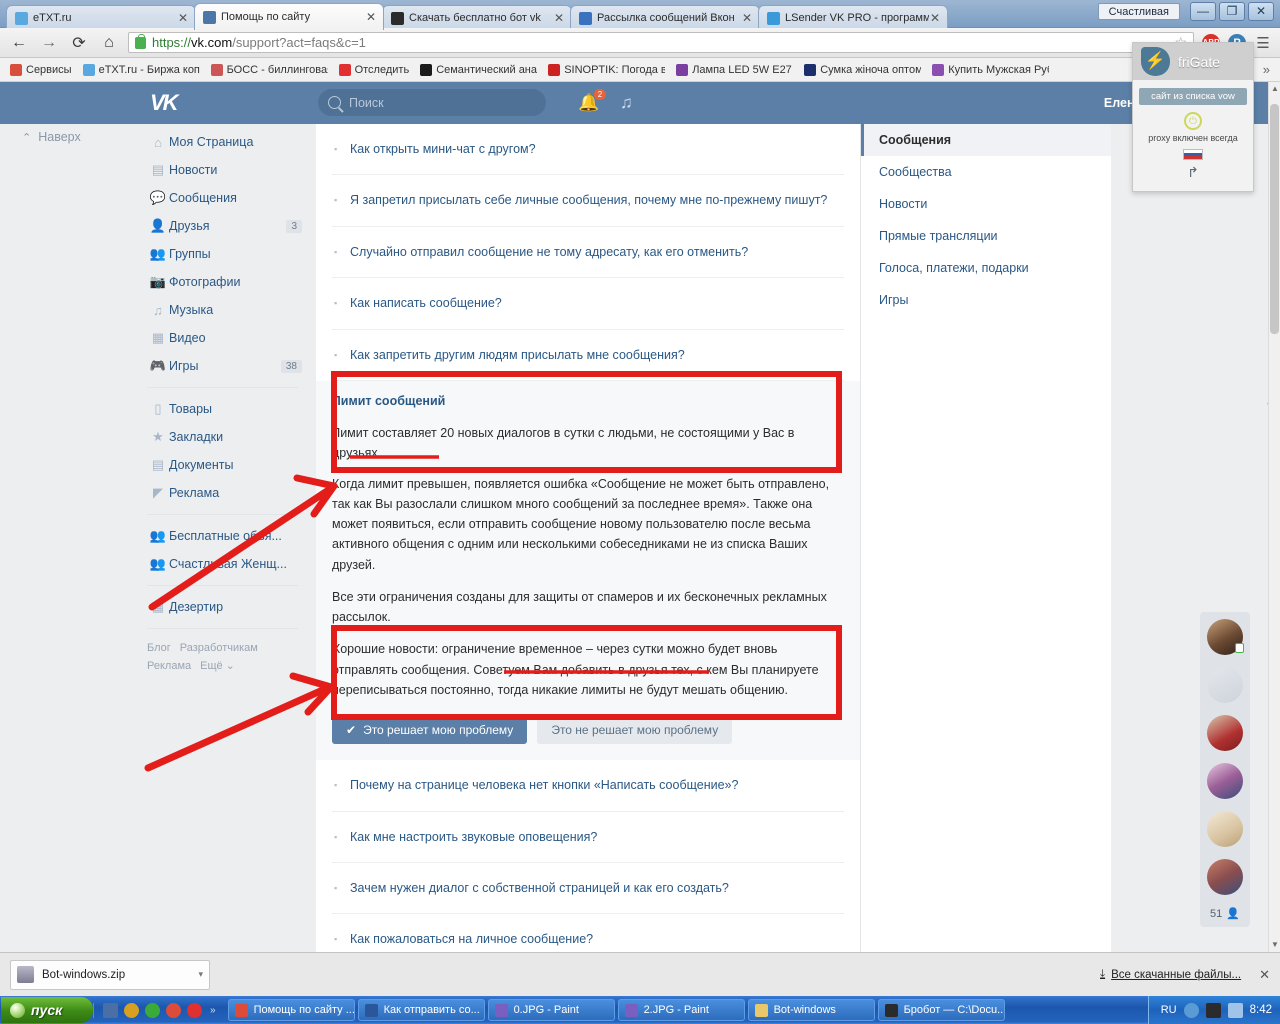 This screenshot has height=1024, width=1280. Describe the element at coordinates (79, 43) in the screenshot. I see `reload-icon: ⟳` at that location.